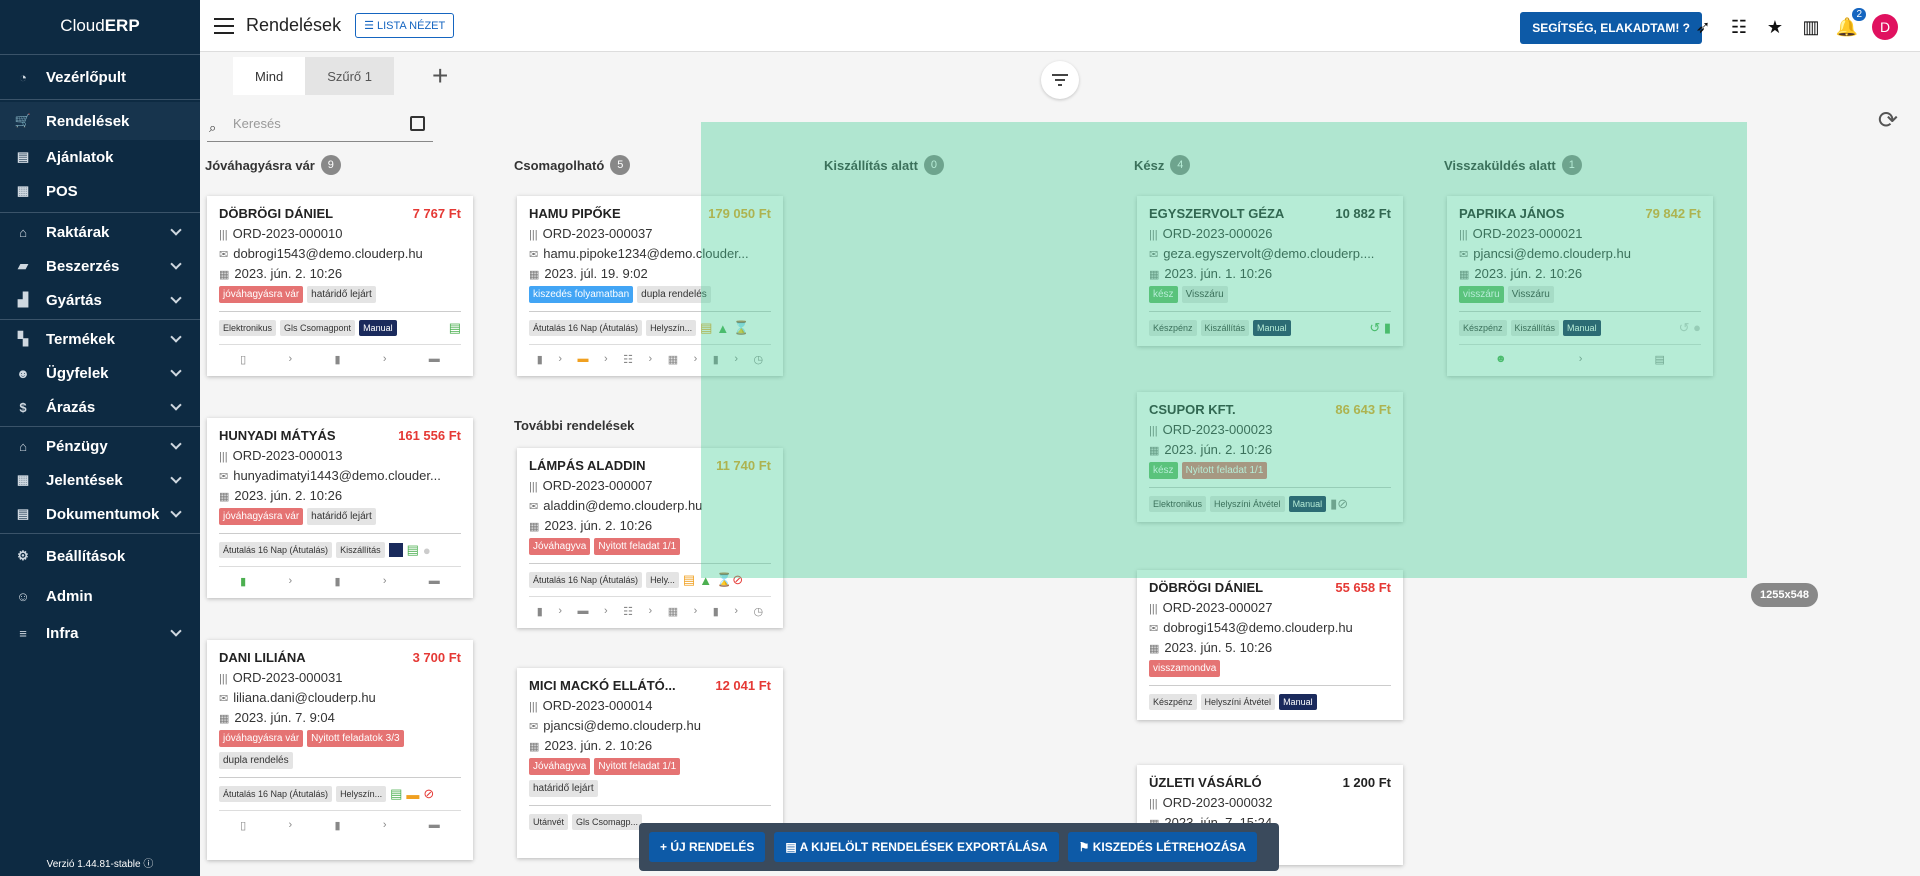  Describe the element at coordinates (1513, 165) in the screenshot. I see `column-title: Visszaküldés alatt 1` at that location.